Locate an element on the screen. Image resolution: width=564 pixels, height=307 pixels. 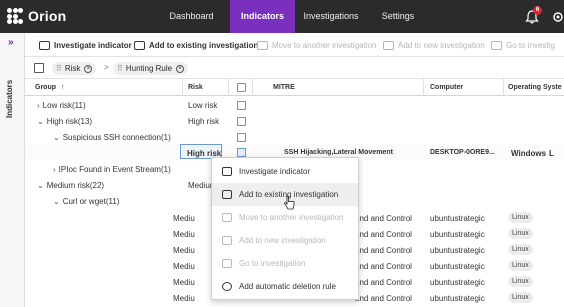
investigate-indicator-button: Investigate indicator is located at coordinates (85, 45).